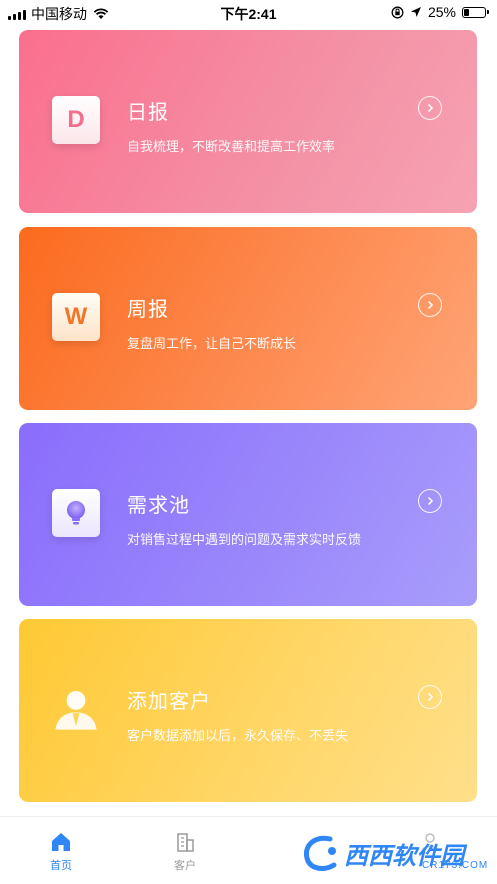 This screenshot has width=497, height=884. What do you see at coordinates (76, 317) in the screenshot?
I see `weekly-report-icon: W` at bounding box center [76, 317].